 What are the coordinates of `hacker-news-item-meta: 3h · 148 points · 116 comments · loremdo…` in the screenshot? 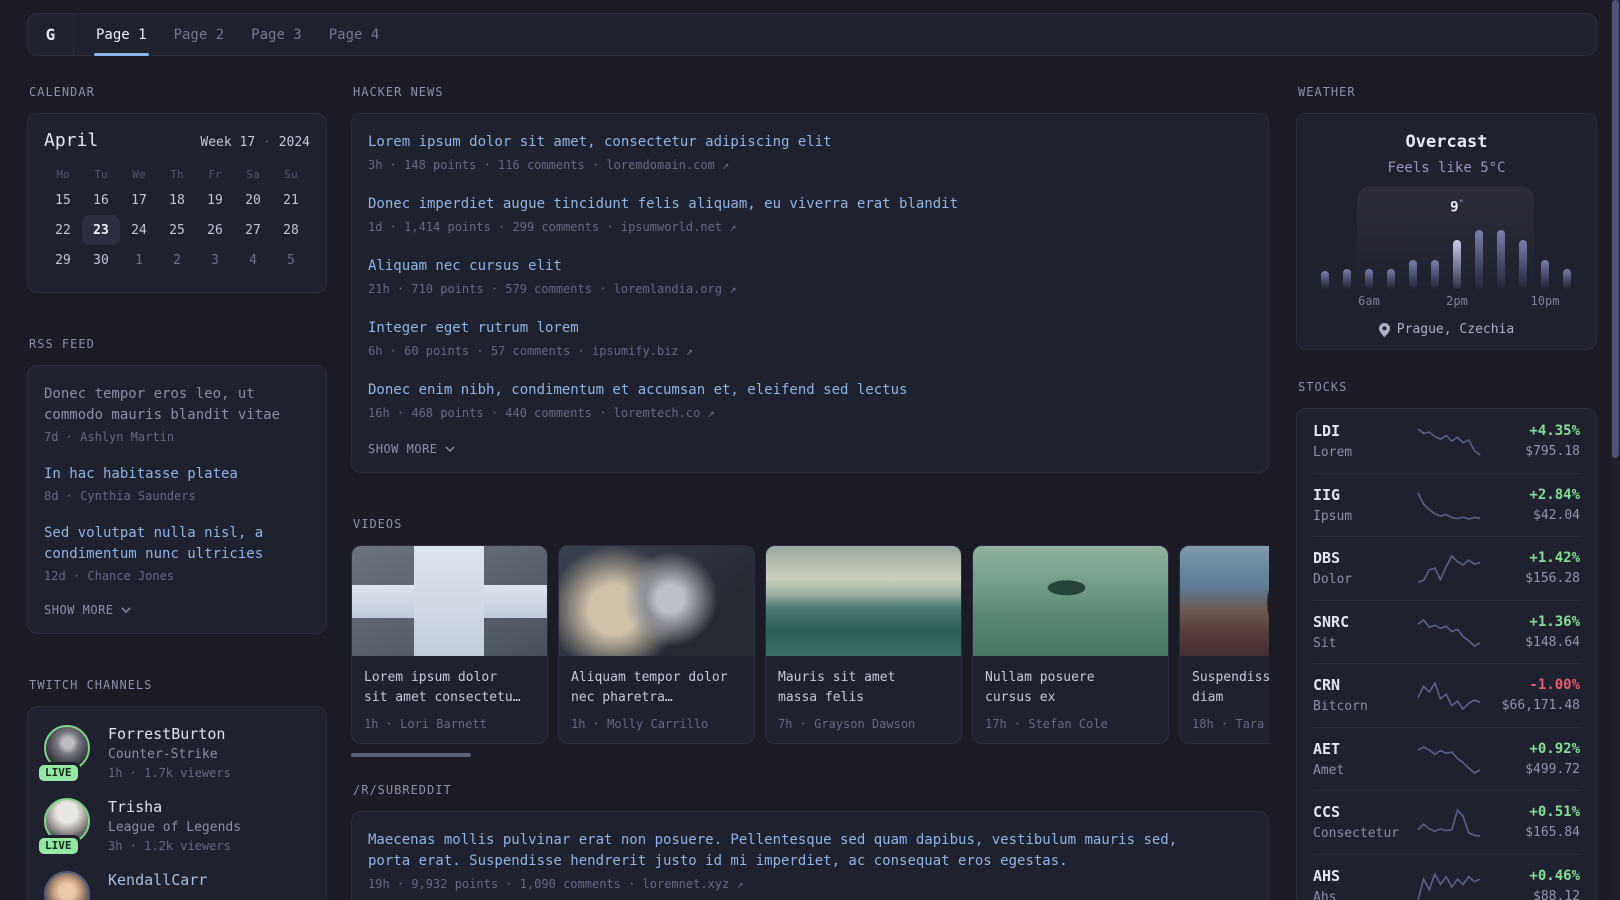 It's located at (810, 165).